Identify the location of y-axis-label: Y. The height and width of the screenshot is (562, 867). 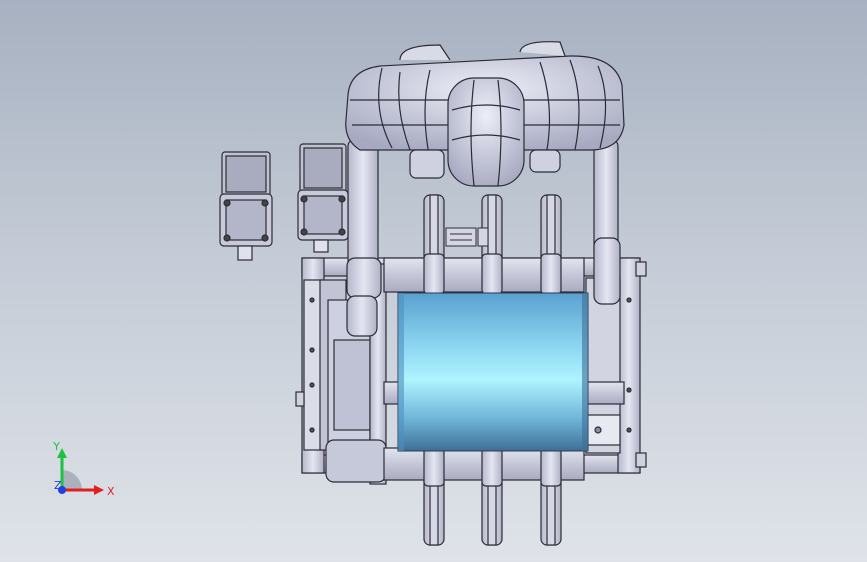
(56, 446).